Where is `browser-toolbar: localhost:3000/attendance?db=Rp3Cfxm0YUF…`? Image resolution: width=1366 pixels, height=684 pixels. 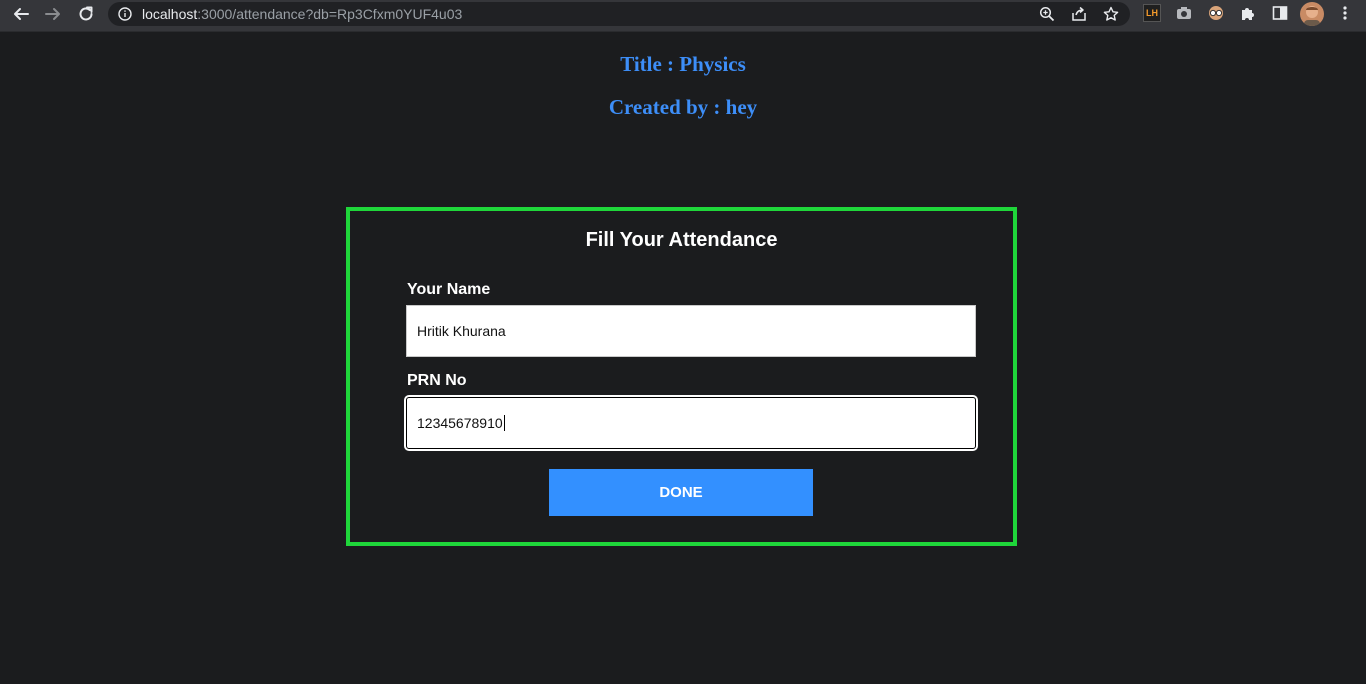 browser-toolbar: localhost:3000/attendance?db=Rp3Cfxm0YUF… is located at coordinates (683, 16).